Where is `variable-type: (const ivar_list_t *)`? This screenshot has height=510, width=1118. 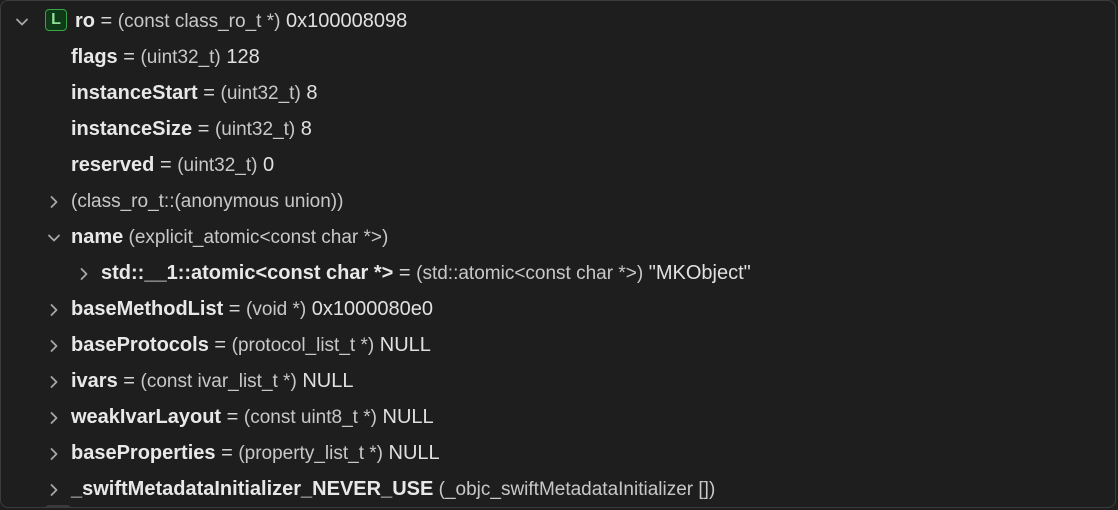
variable-type: (const ivar_list_t *) is located at coordinates (218, 381).